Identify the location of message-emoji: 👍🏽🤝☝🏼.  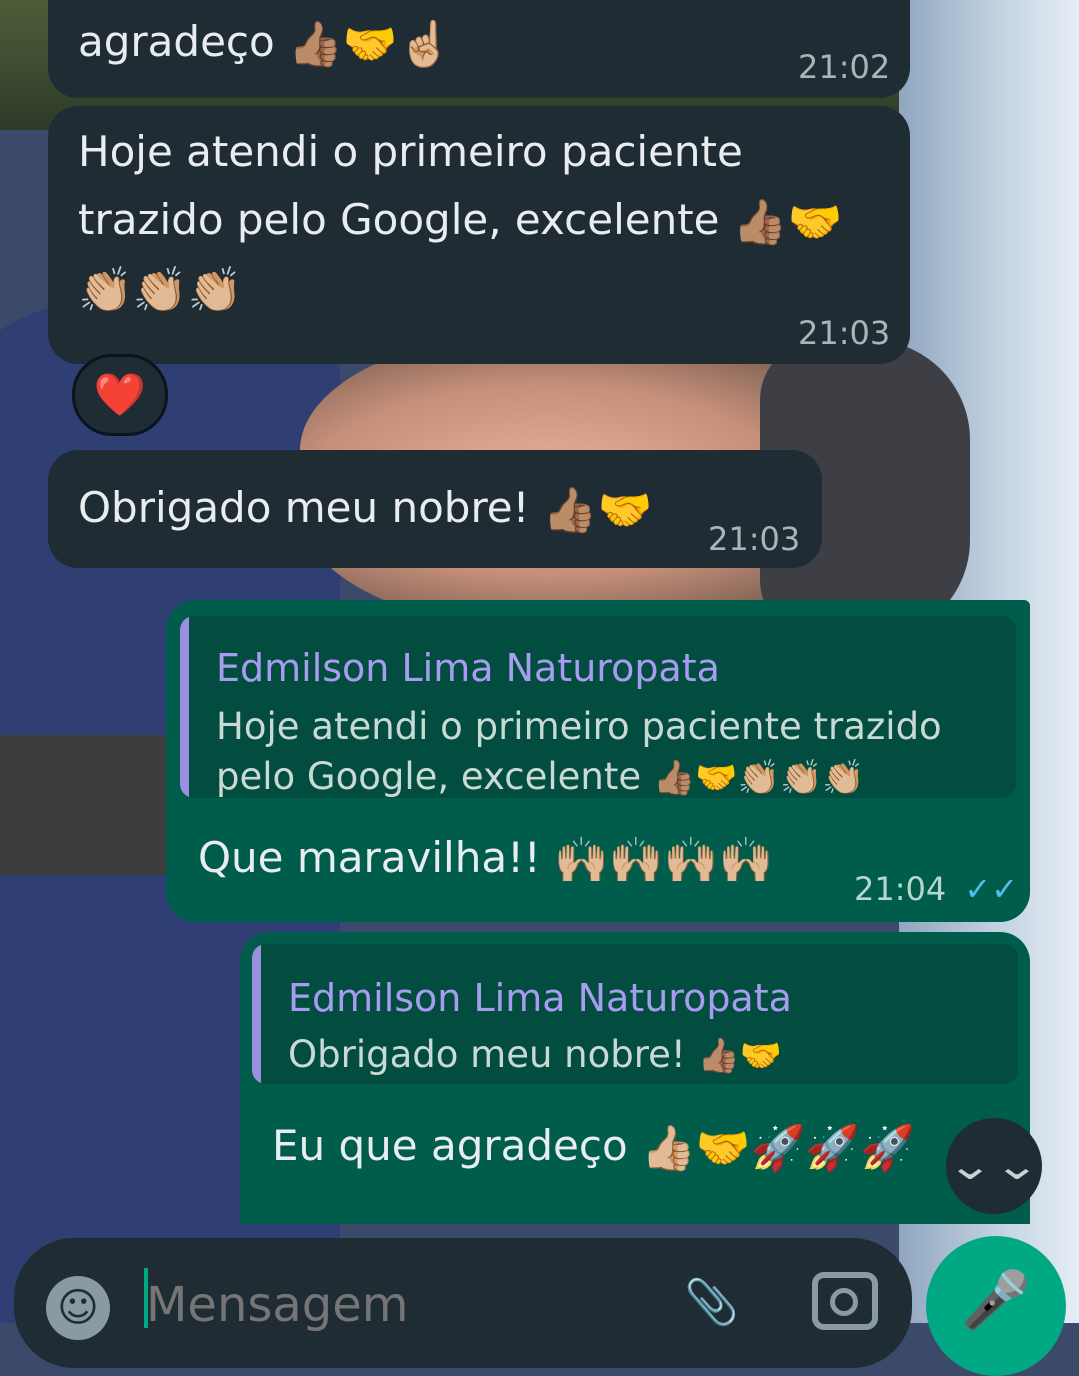
(370, 44).